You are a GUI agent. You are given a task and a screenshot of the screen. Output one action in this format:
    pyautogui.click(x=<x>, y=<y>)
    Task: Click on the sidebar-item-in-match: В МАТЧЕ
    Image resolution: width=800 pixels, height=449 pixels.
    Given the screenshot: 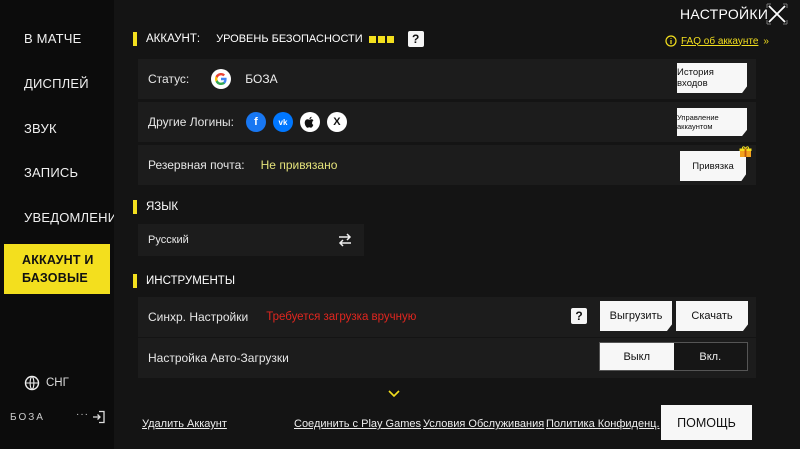 What is the action you would take?
    pyautogui.click(x=57, y=38)
    